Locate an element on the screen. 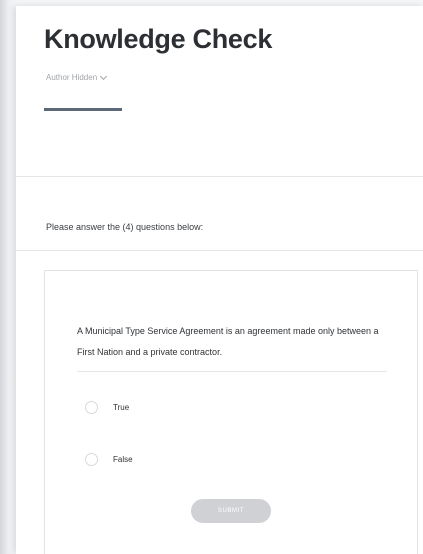 This screenshot has width=423, height=554. page-title: Knowledge Check is located at coordinates (158, 39).